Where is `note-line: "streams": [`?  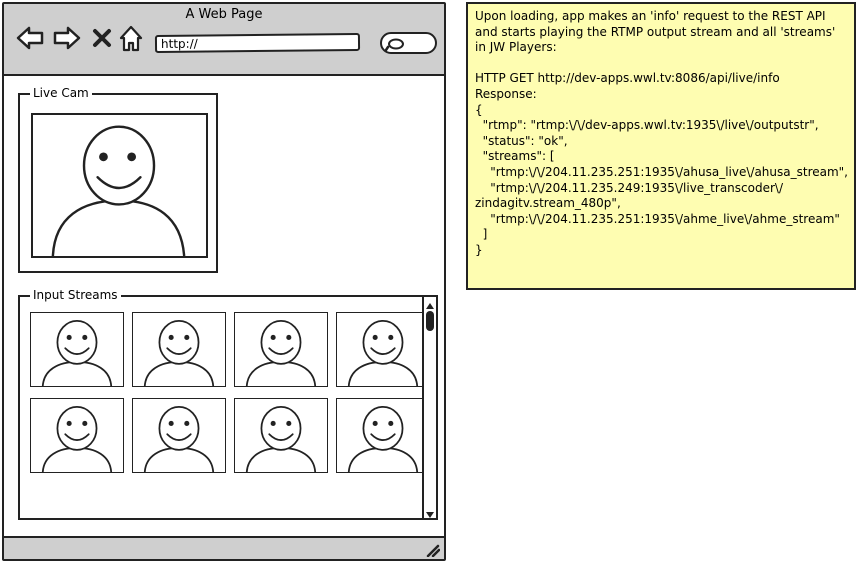 note-line: "streams": [ is located at coordinates (515, 156).